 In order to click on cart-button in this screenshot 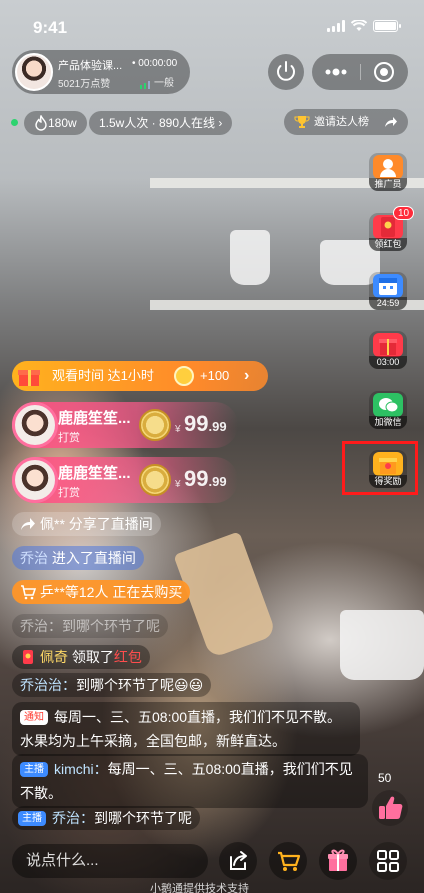, I will do `click(288, 861)`.